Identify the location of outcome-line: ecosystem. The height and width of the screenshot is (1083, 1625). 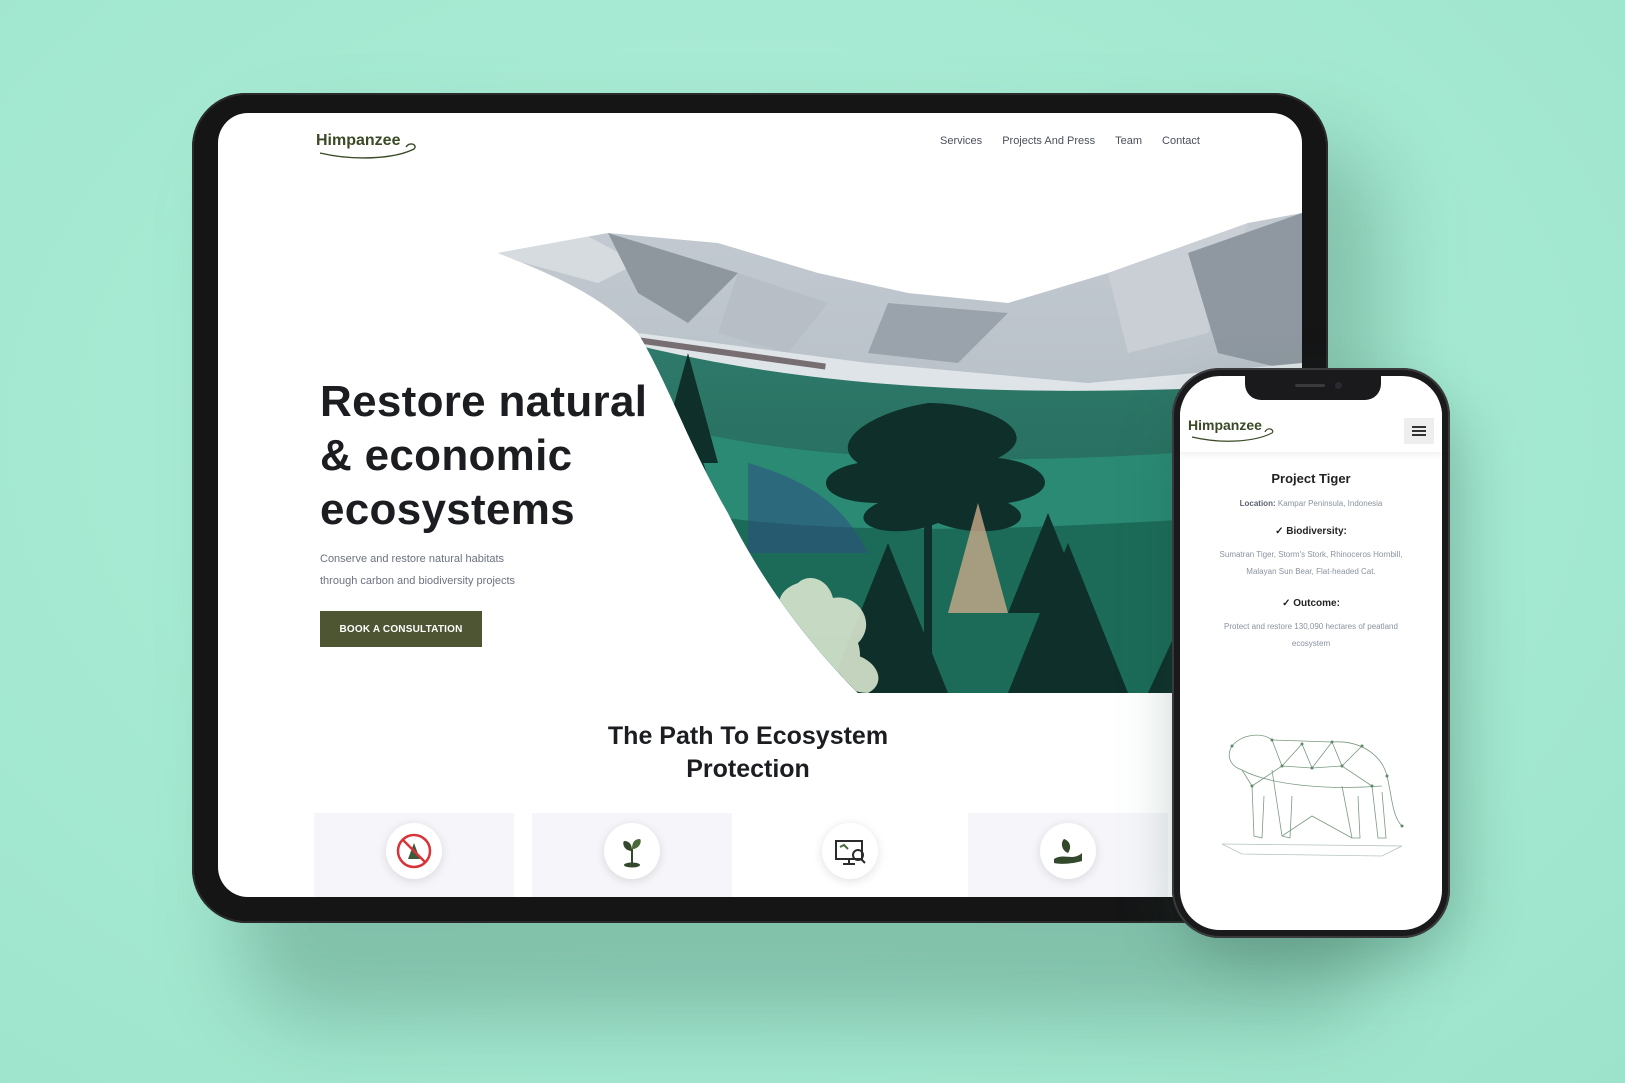
(1311, 643).